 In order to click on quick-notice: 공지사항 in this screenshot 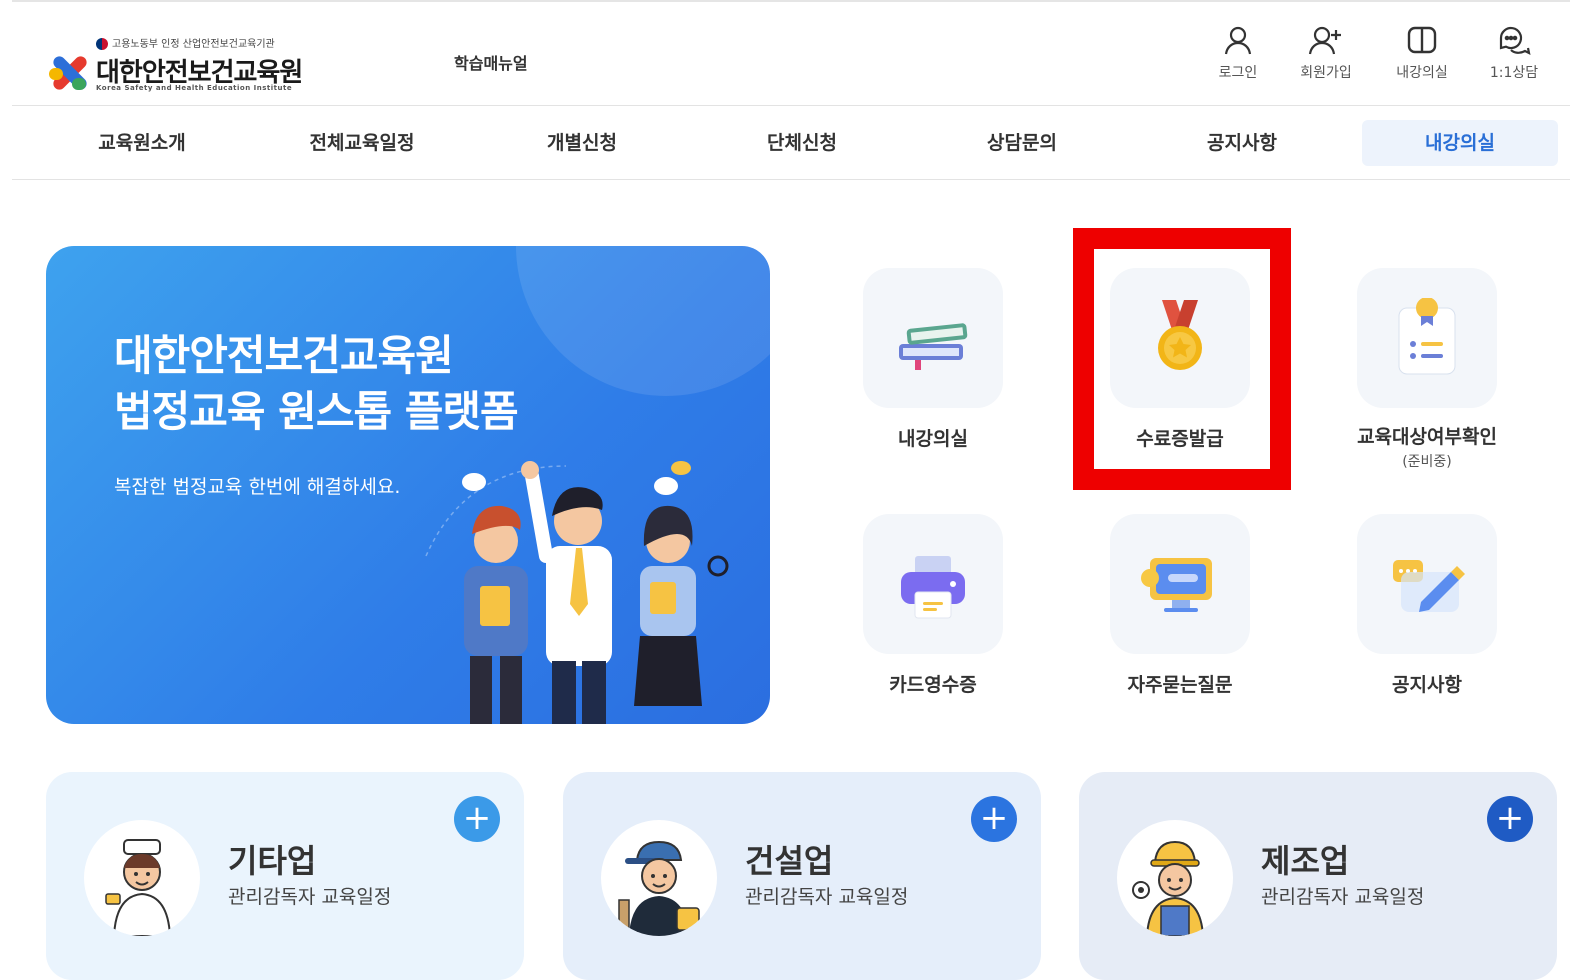, I will do `click(1427, 605)`.